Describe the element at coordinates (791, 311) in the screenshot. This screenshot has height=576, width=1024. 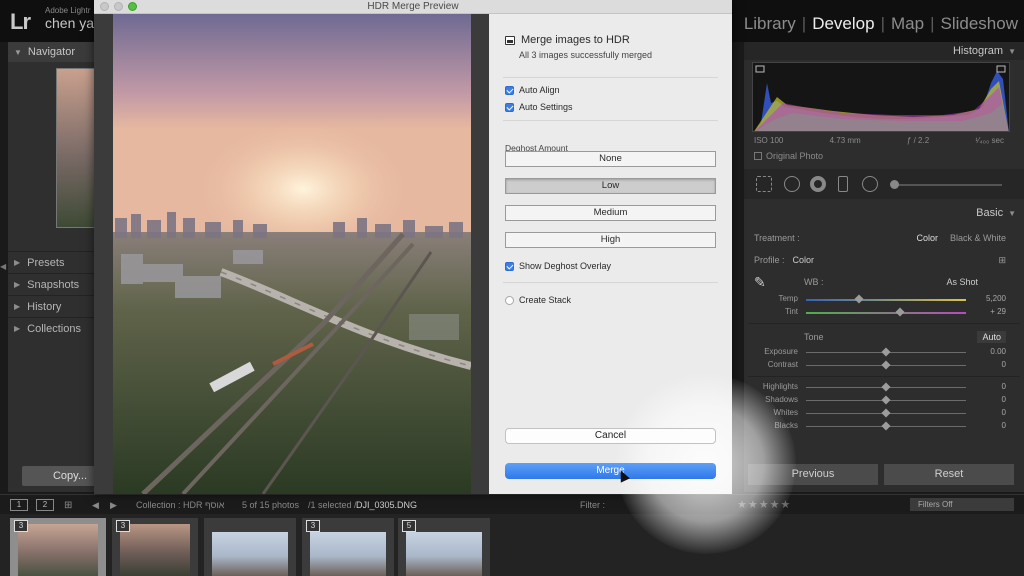
I see `tint-label: Tint` at that location.